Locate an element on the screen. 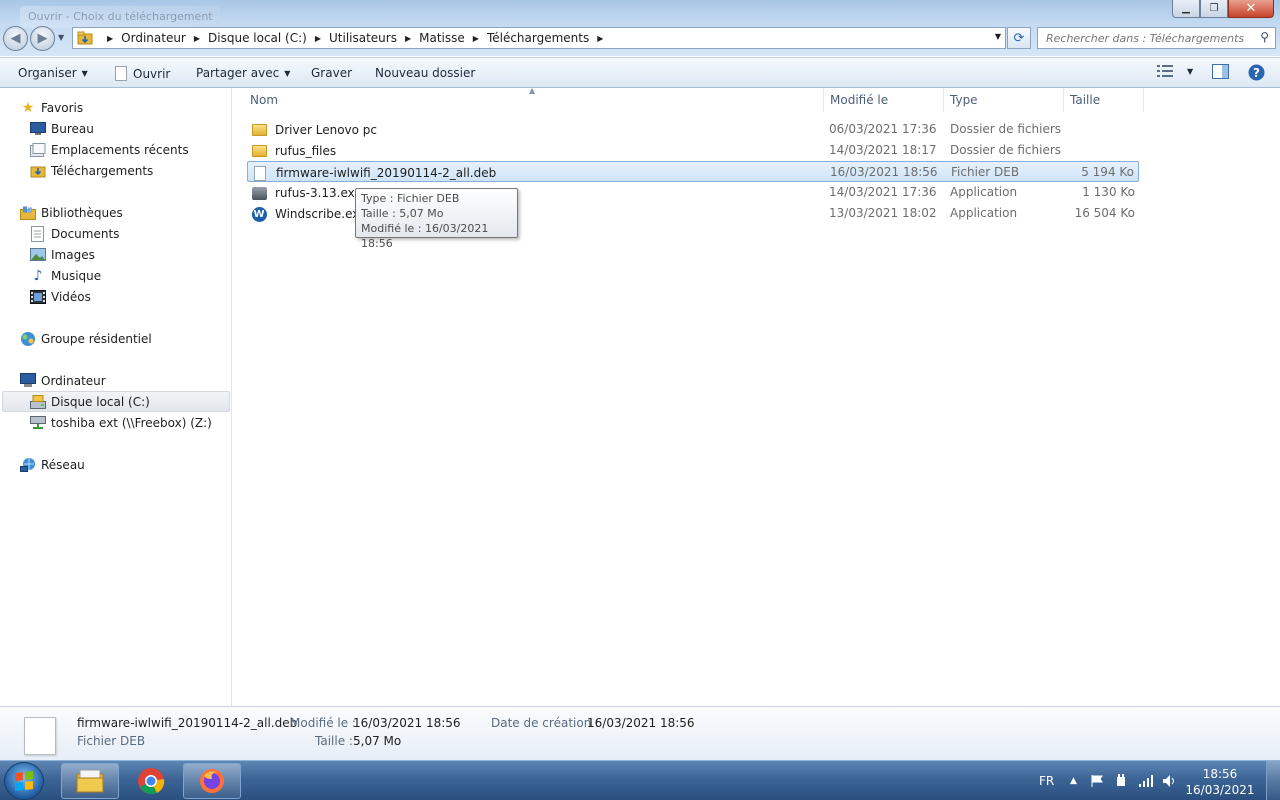 The image size is (1280, 800). breadcrumb-disque-local: Disque local (C:) is located at coordinates (257, 38).